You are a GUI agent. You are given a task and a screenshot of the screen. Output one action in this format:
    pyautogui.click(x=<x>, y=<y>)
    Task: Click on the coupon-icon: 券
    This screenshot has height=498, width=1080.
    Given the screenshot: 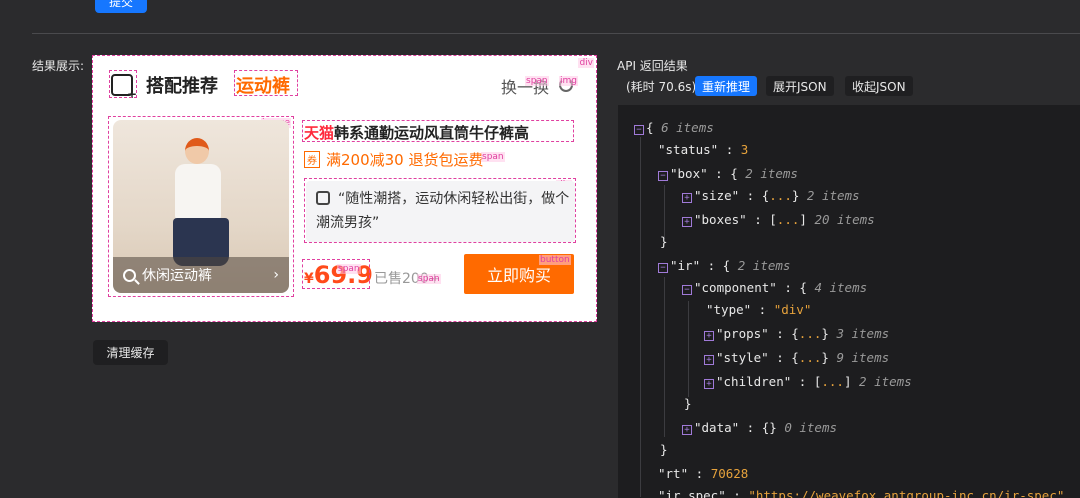 What is the action you would take?
    pyautogui.click(x=312, y=159)
    